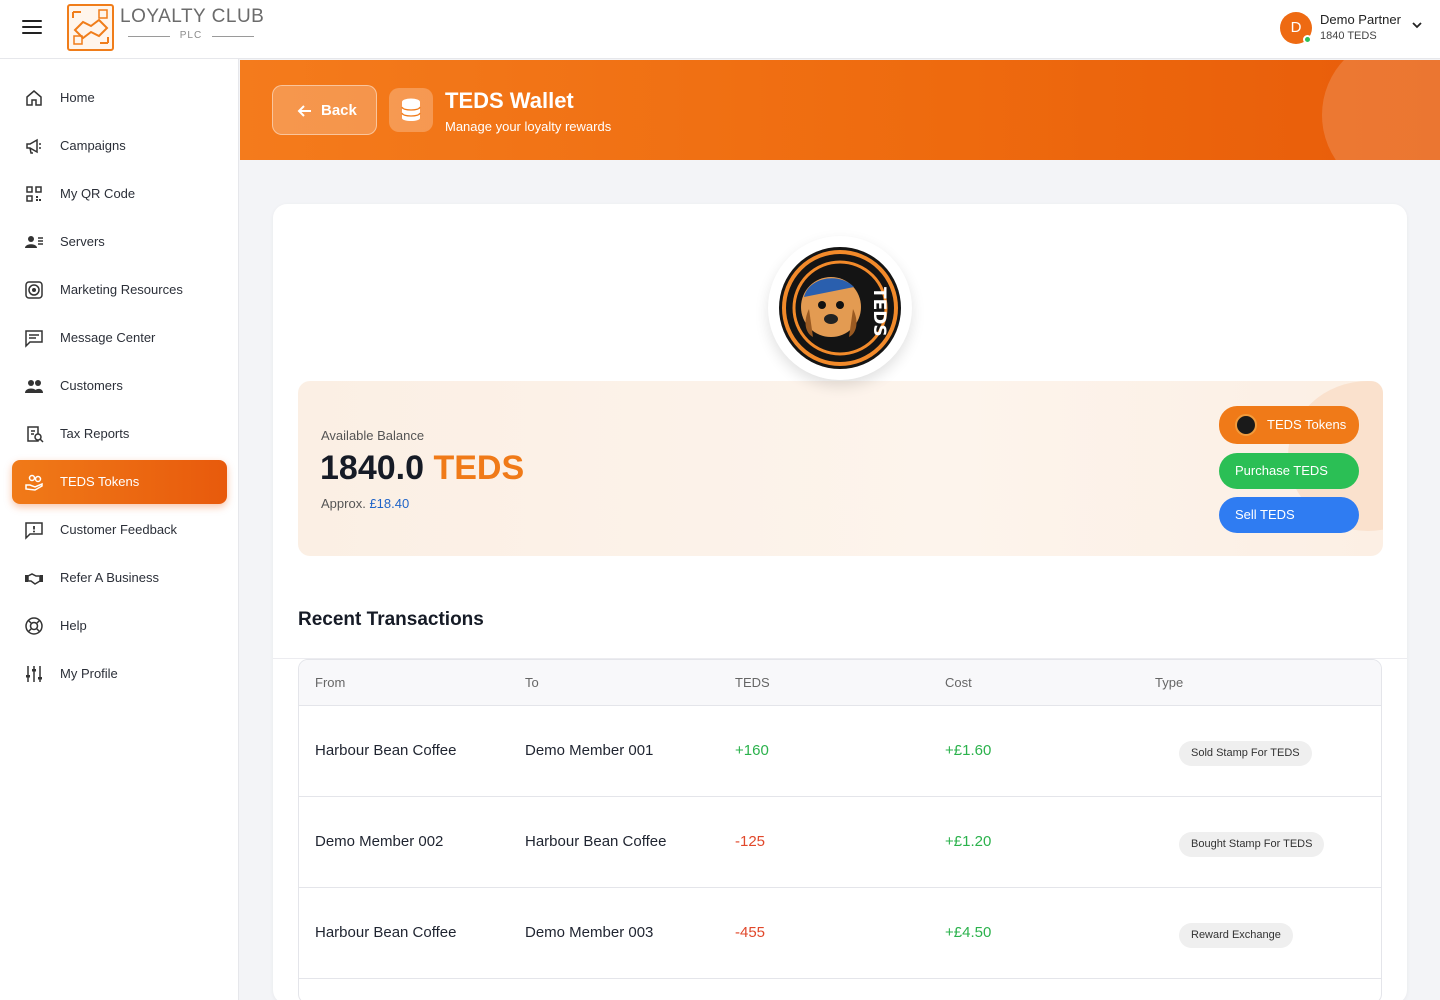 The width and height of the screenshot is (1440, 1000). I want to click on back-button-label: Back, so click(339, 110).